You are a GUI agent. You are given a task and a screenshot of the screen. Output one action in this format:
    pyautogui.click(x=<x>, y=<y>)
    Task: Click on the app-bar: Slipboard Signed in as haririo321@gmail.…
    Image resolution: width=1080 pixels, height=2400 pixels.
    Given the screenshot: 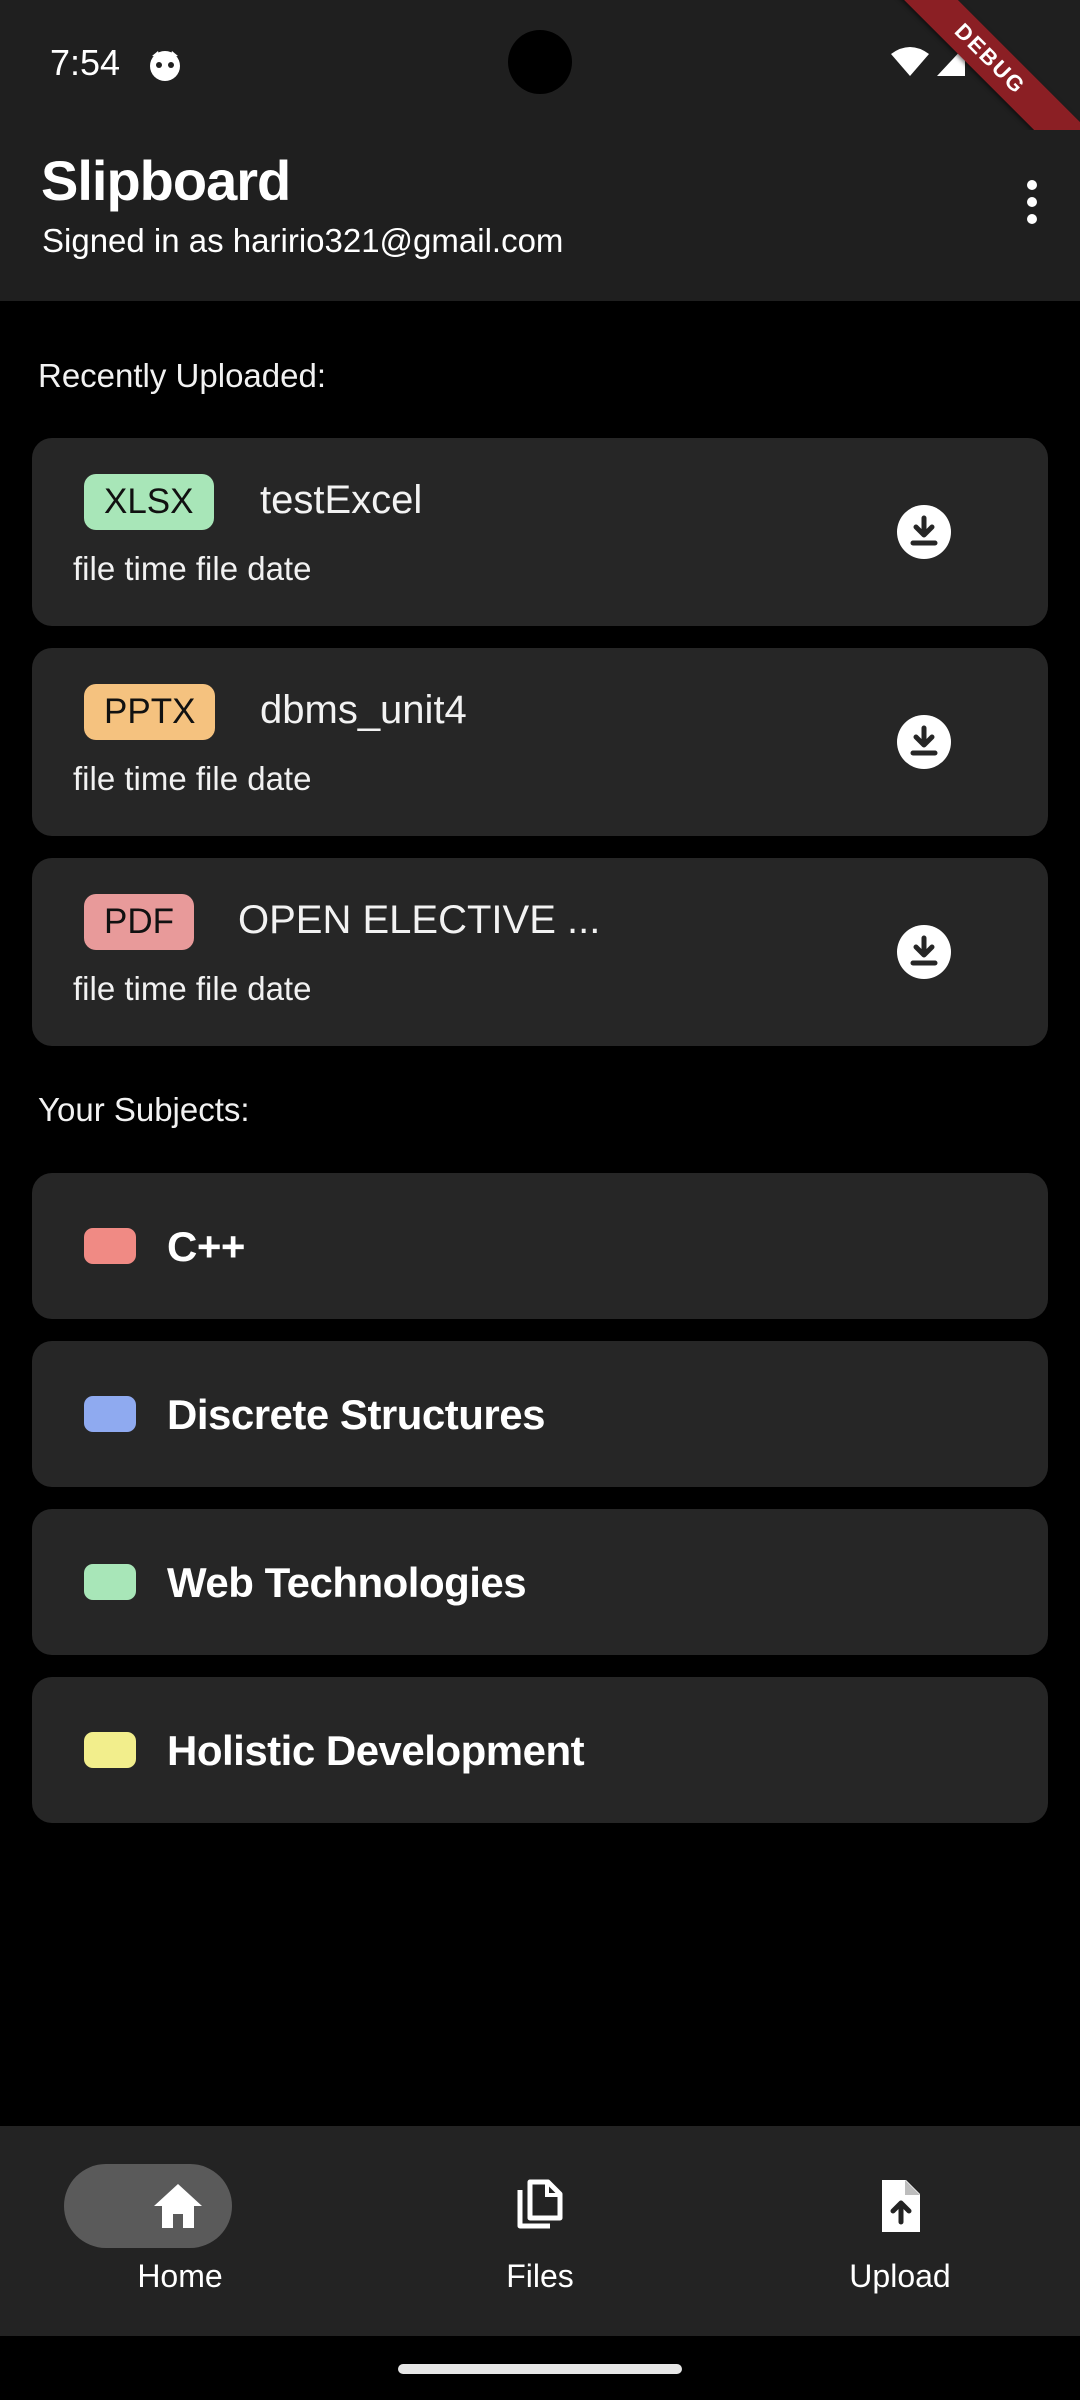 What is the action you would take?
    pyautogui.click(x=540, y=215)
    